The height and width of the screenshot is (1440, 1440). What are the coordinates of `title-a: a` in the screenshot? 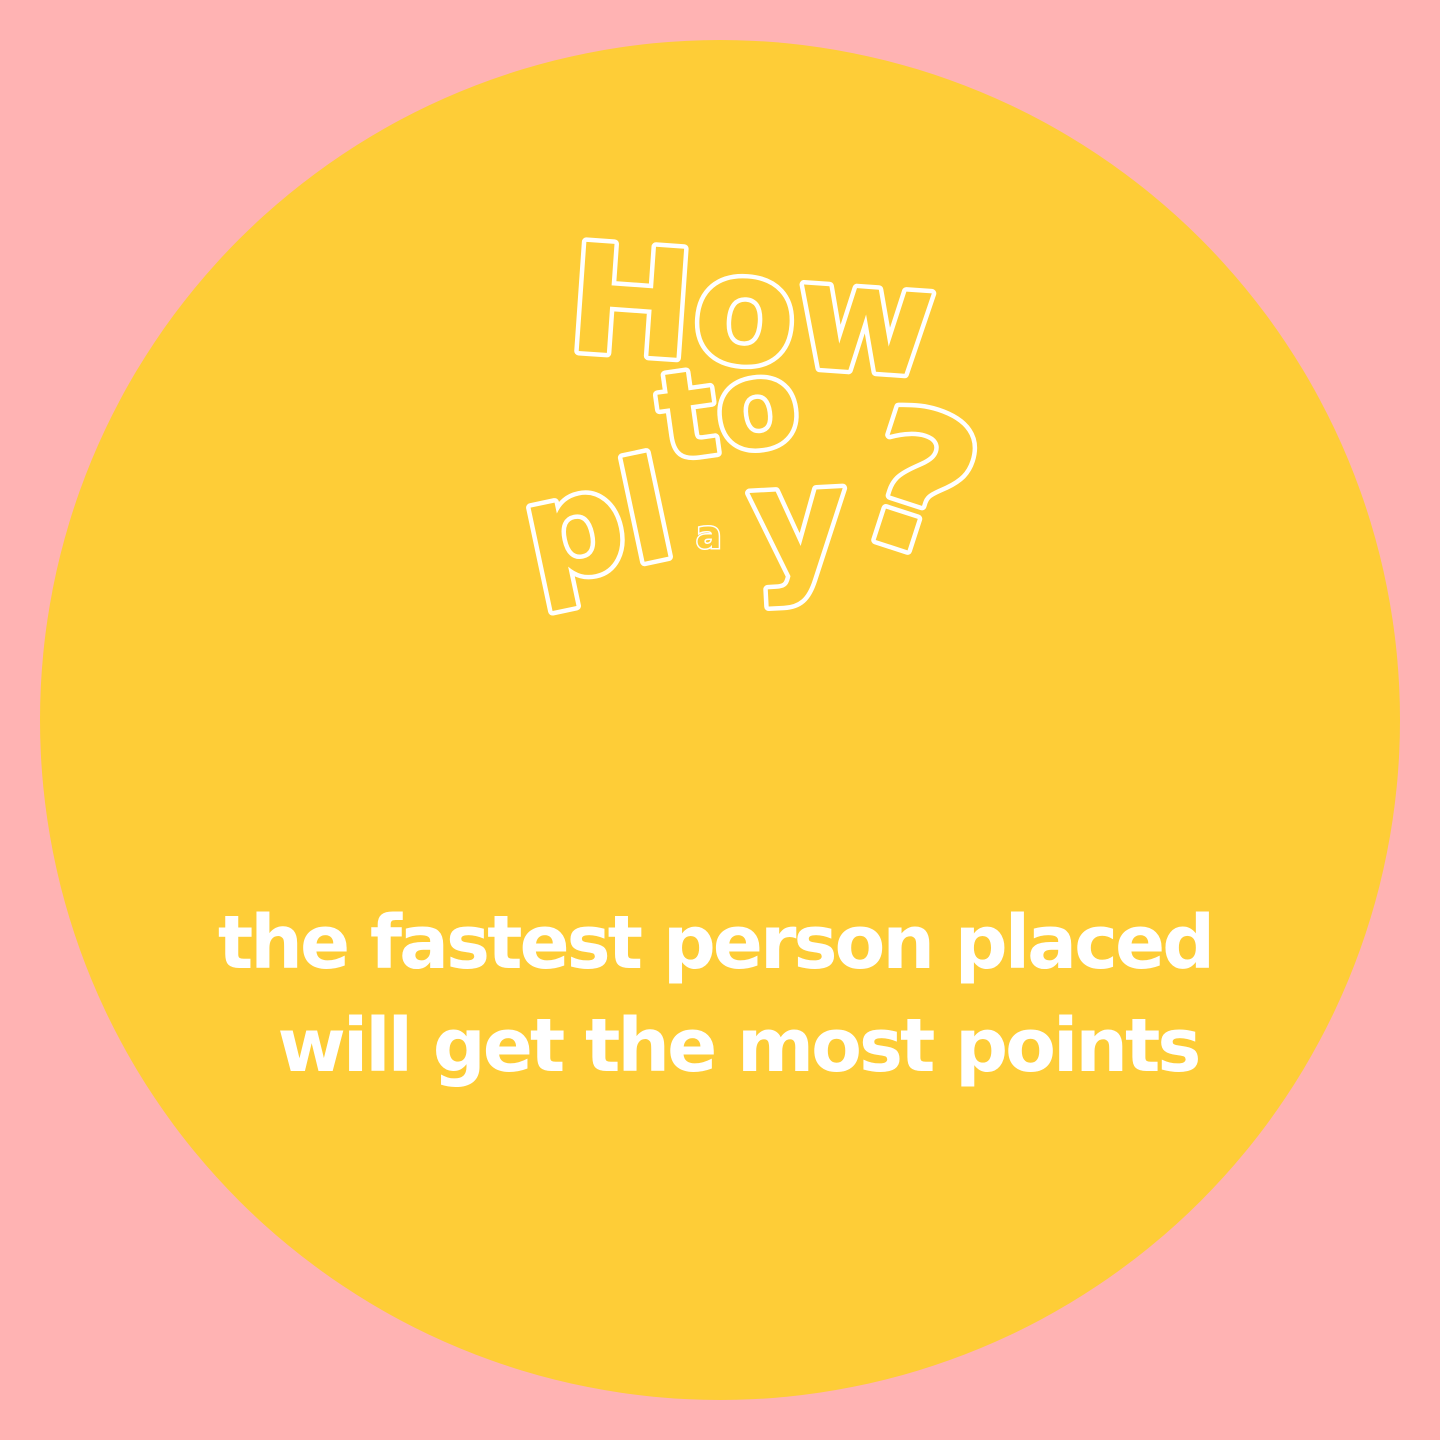 It's located at (709, 535).